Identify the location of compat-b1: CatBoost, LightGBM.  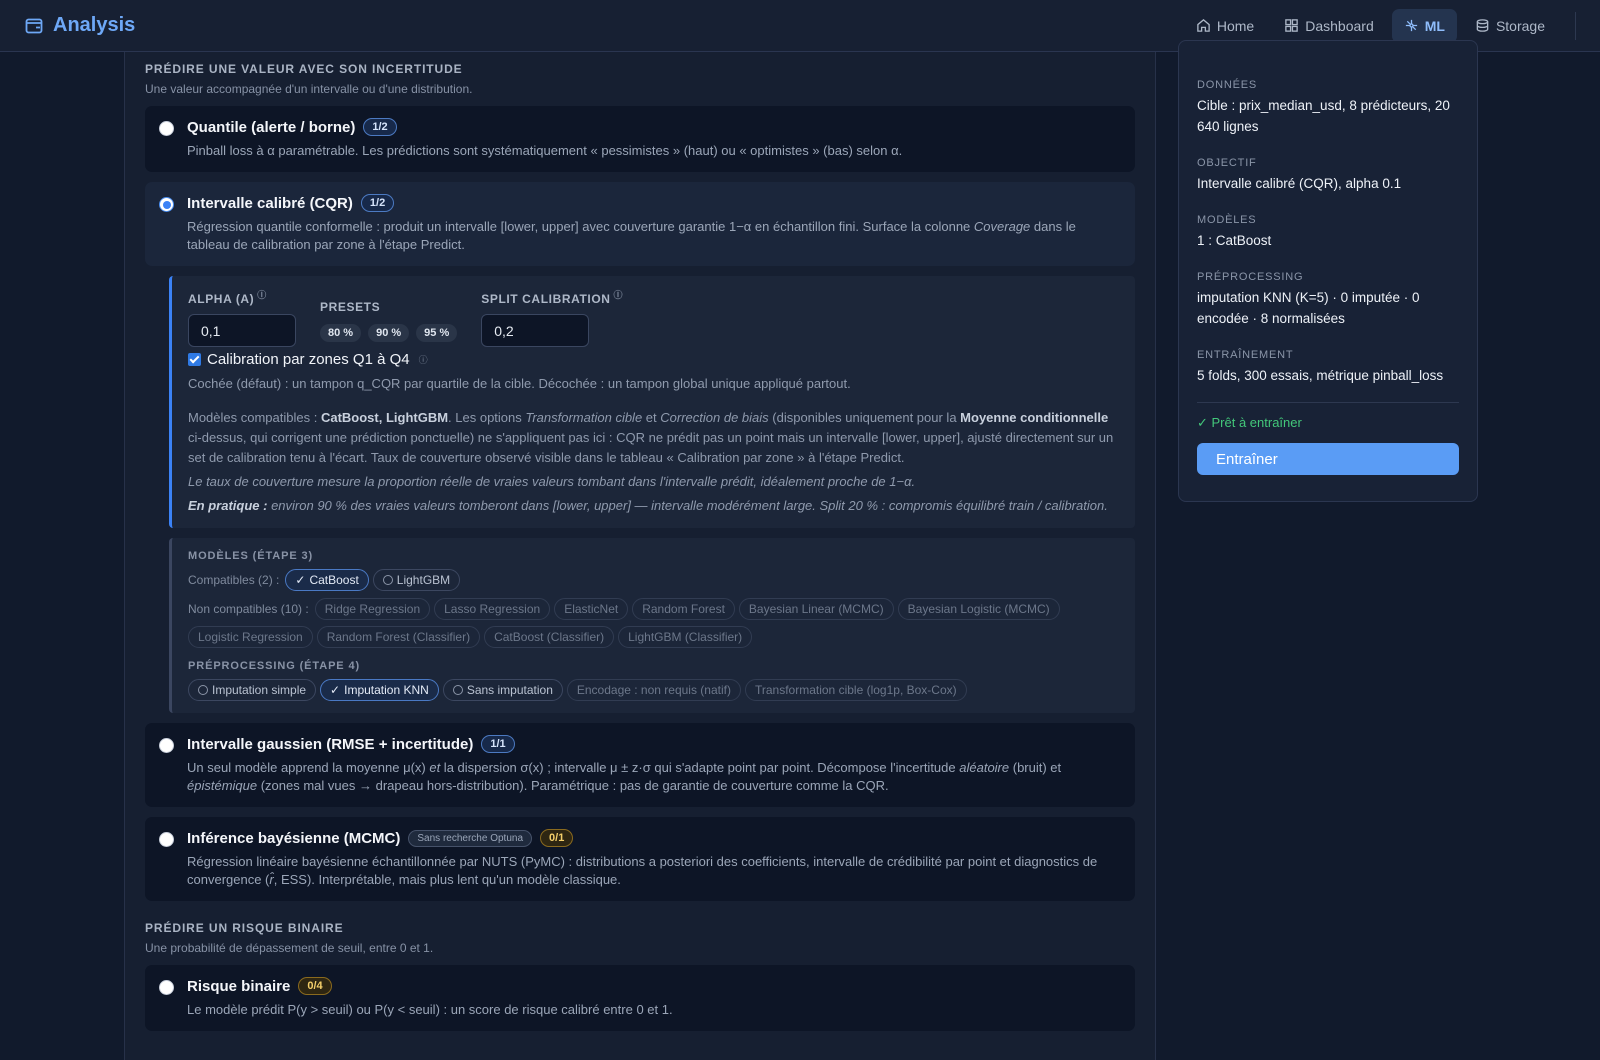
(384, 417).